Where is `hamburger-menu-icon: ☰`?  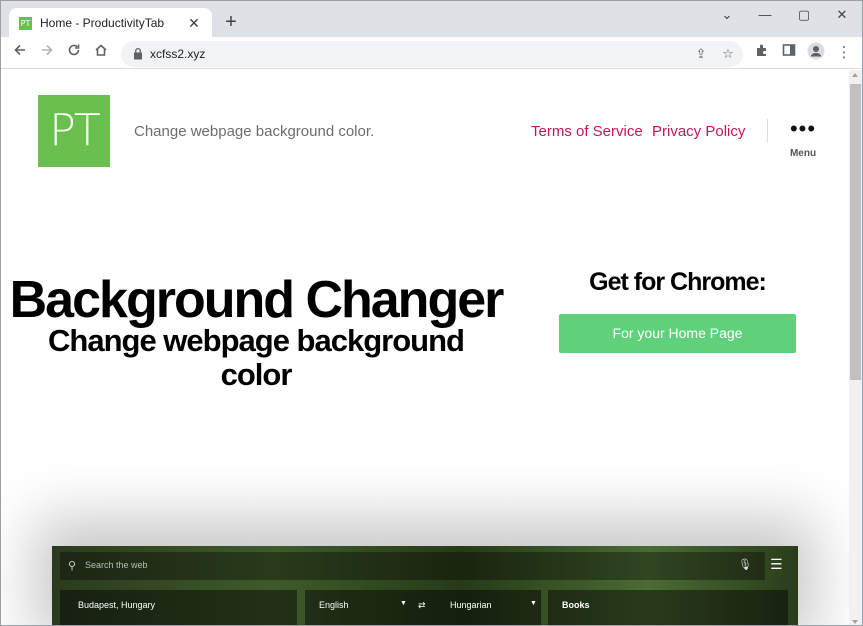
hamburger-menu-icon: ☰ is located at coordinates (776, 564).